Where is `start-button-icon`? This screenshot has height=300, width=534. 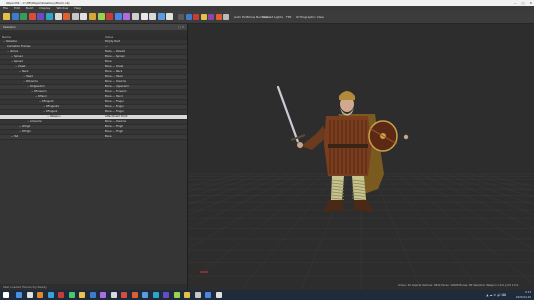 start-button-icon is located at coordinates (6, 295).